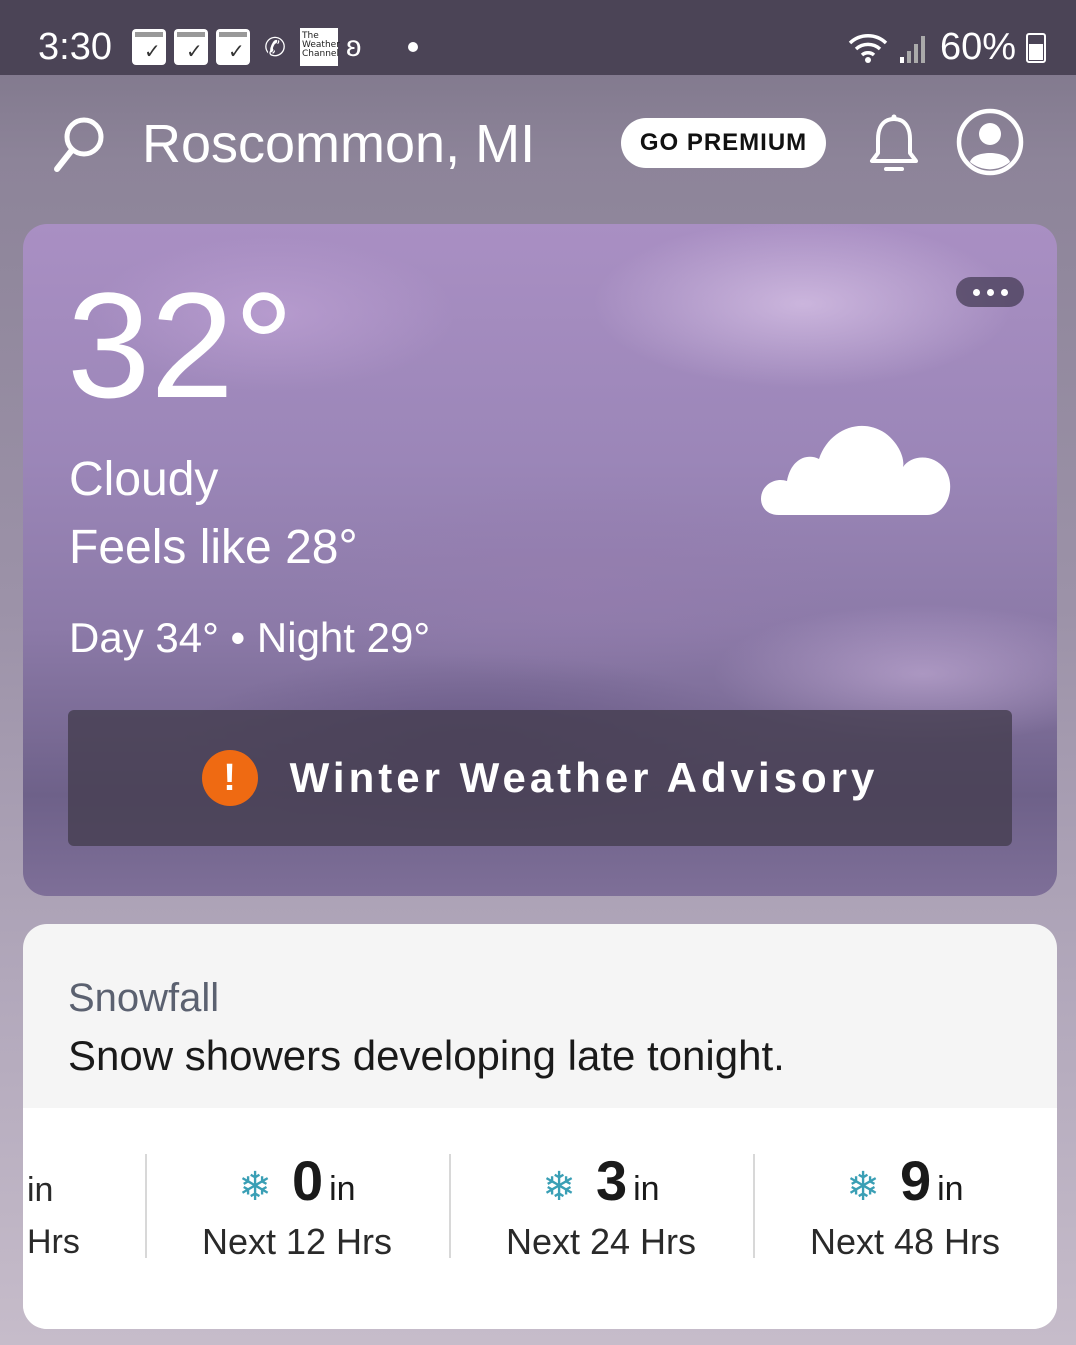 The width and height of the screenshot is (1076, 1345). What do you see at coordinates (307, 1180) in the screenshot?
I see `snow-value: 0` at bounding box center [307, 1180].